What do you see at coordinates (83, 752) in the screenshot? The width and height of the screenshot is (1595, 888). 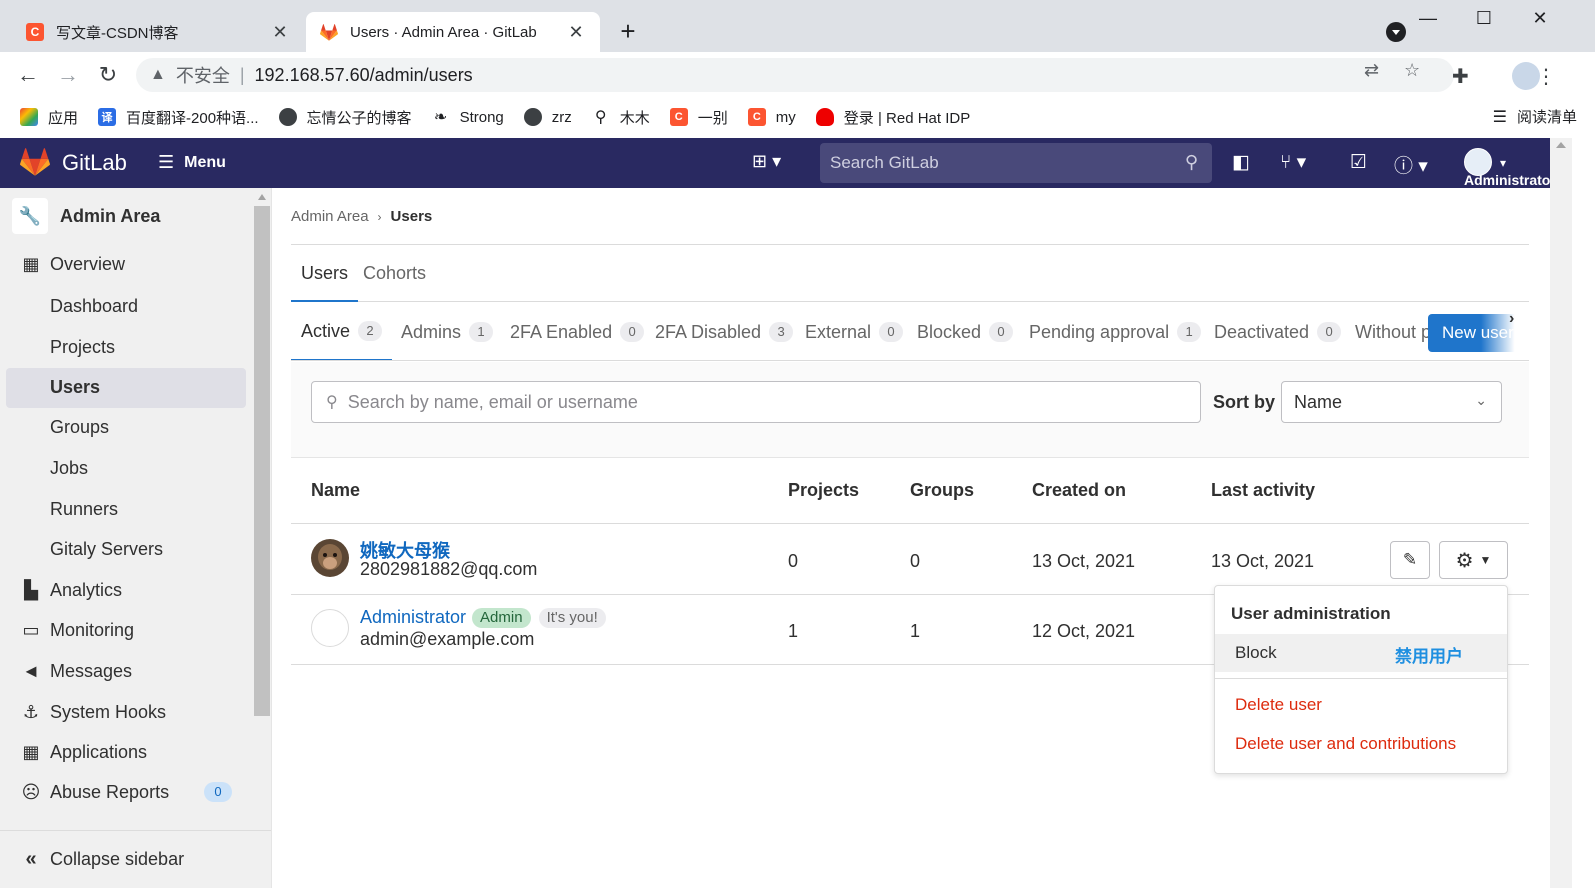 I see `sidebar-item-applications: ▦ Applications` at bounding box center [83, 752].